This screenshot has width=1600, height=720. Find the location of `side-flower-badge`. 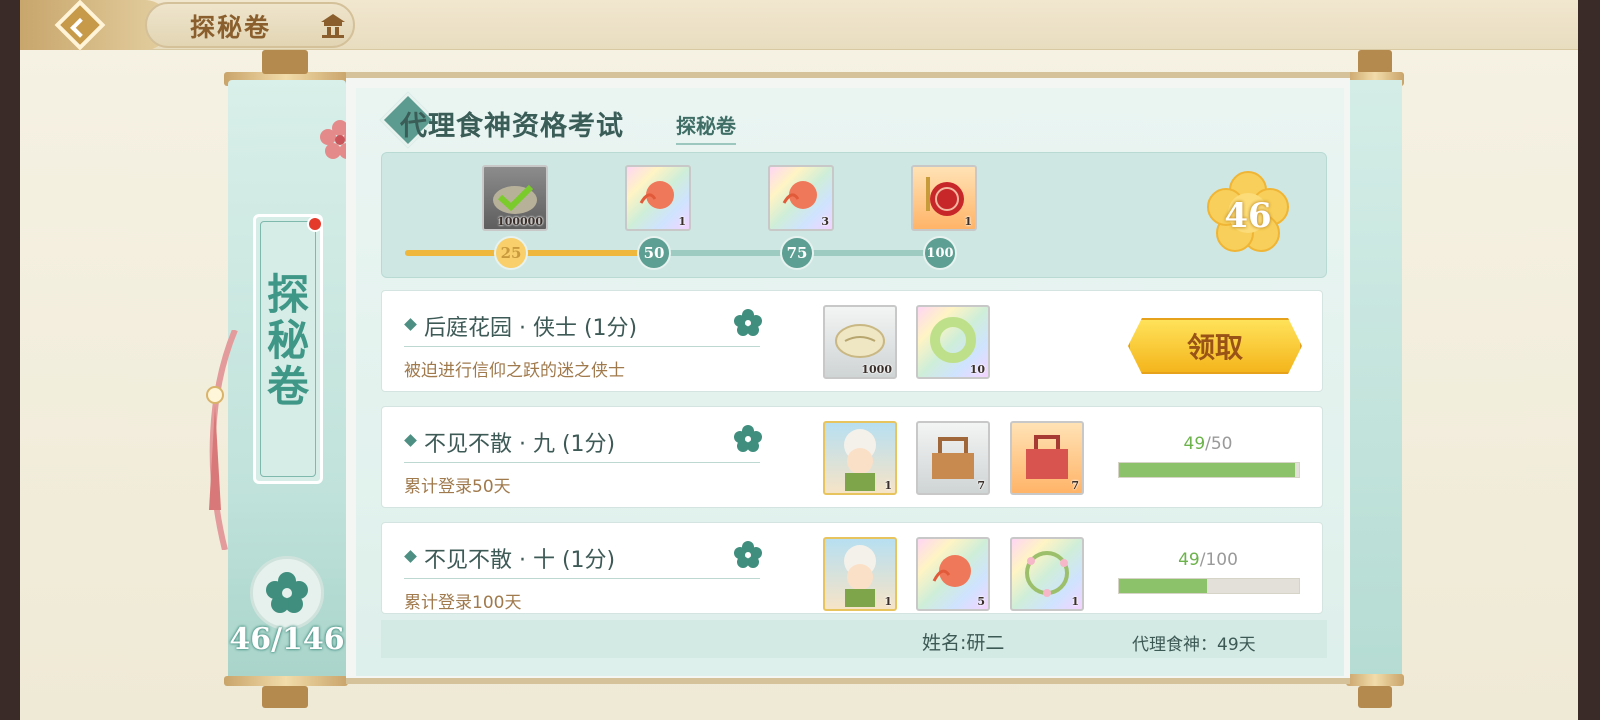

side-flower-badge is located at coordinates (287, 593).